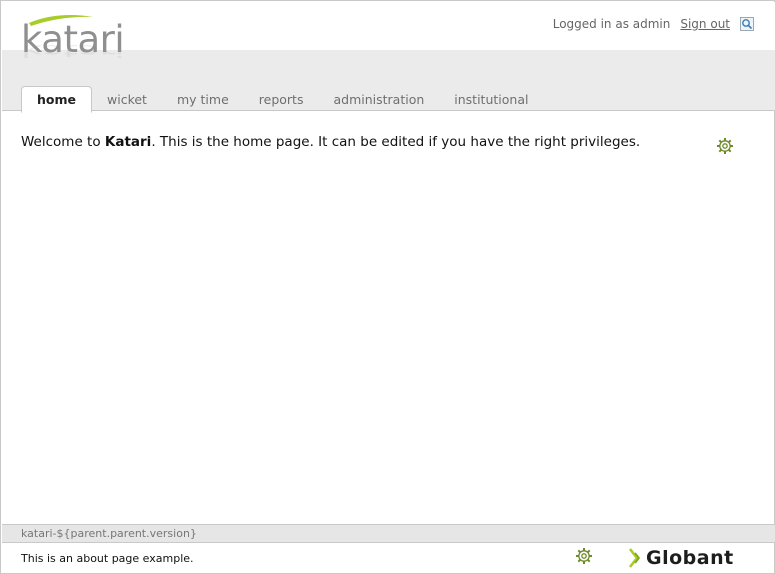  Describe the element at coordinates (690, 557) in the screenshot. I see `globant-wordmark: Globant` at that location.